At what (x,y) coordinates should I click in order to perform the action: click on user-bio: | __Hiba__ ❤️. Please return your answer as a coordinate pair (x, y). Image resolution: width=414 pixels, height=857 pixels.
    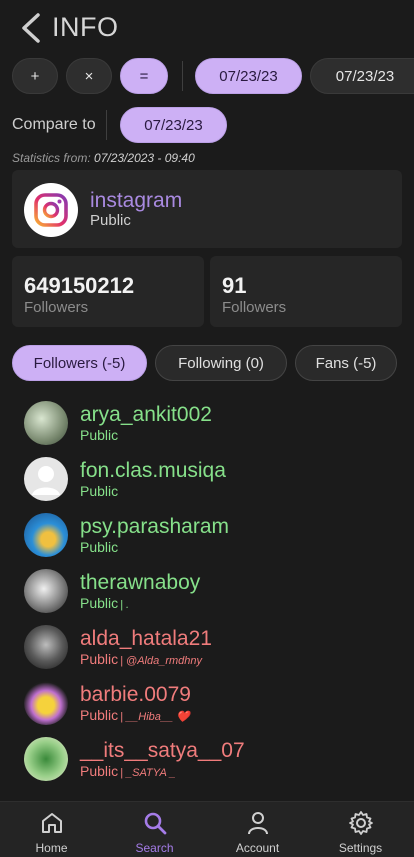
    Looking at the image, I should click on (155, 717).